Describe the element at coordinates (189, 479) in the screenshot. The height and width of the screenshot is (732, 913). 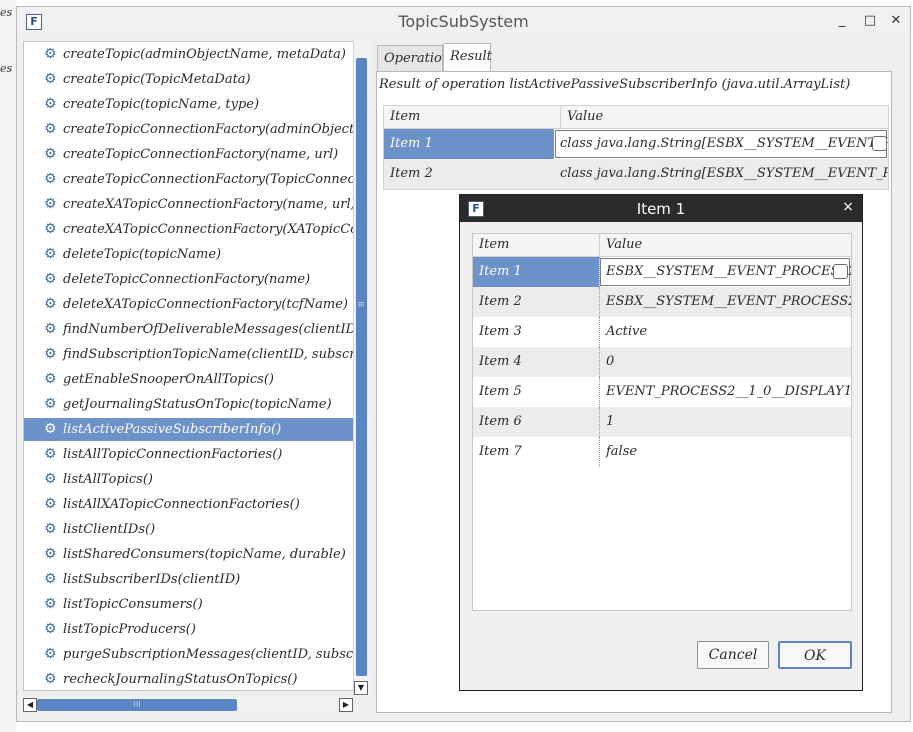
I see `operation-item: ⚙ listAllTopics()` at that location.